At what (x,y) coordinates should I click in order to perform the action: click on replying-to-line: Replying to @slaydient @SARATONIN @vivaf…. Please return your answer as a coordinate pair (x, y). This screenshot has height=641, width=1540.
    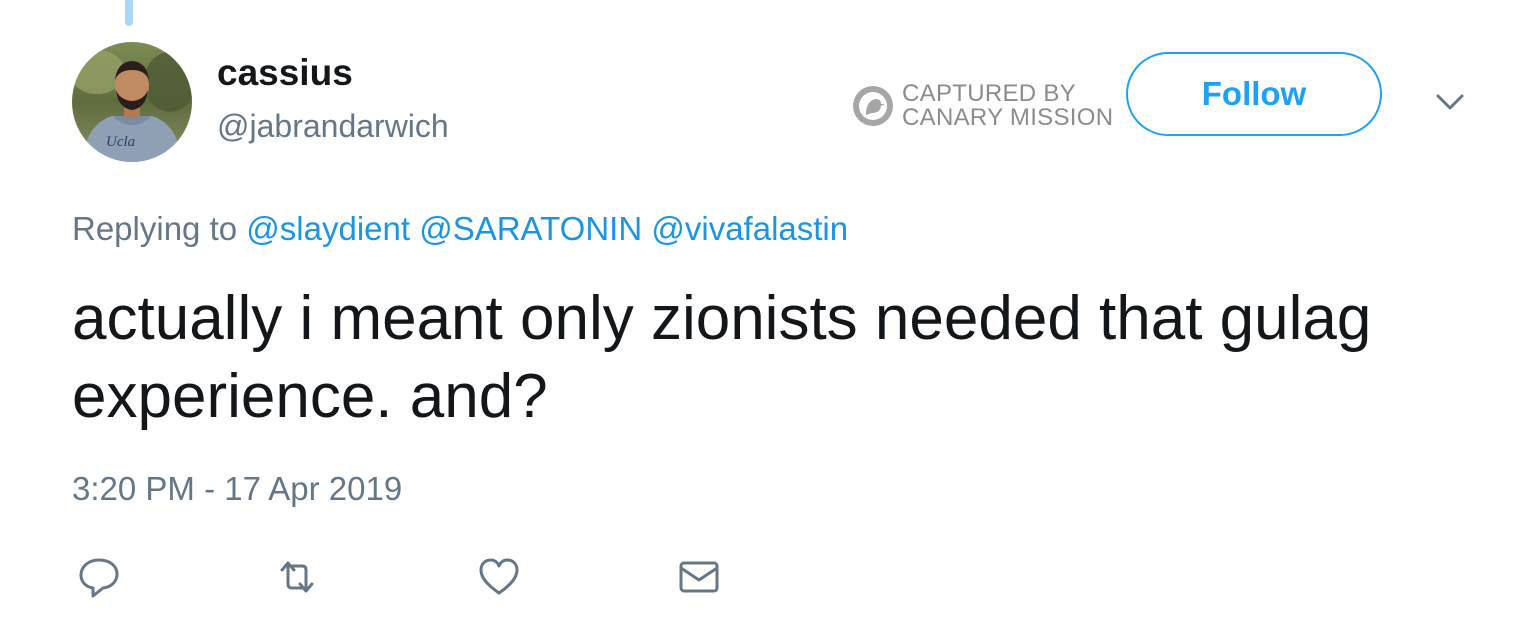
    Looking at the image, I should click on (460, 229).